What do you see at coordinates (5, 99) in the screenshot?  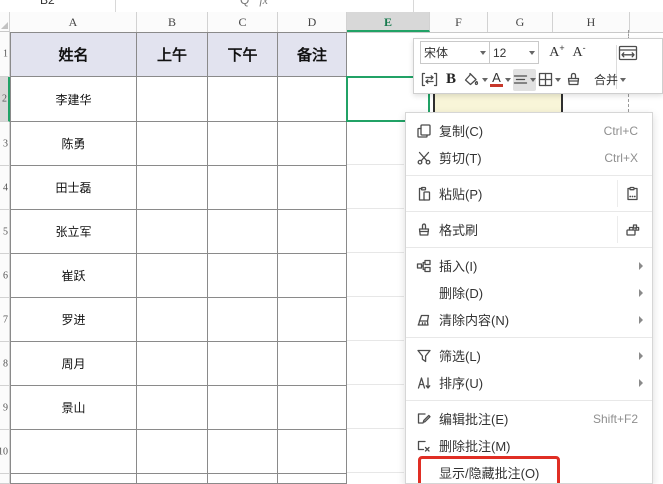 I see `row-header-2-selected: 2` at bounding box center [5, 99].